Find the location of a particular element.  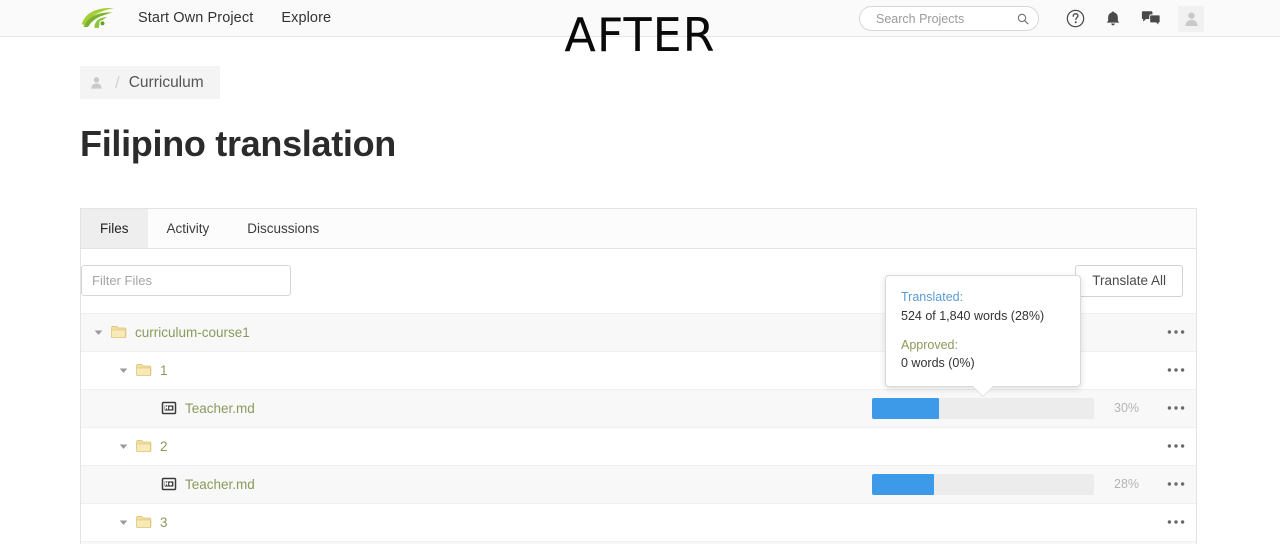

bell-icon is located at coordinates (1113, 18).